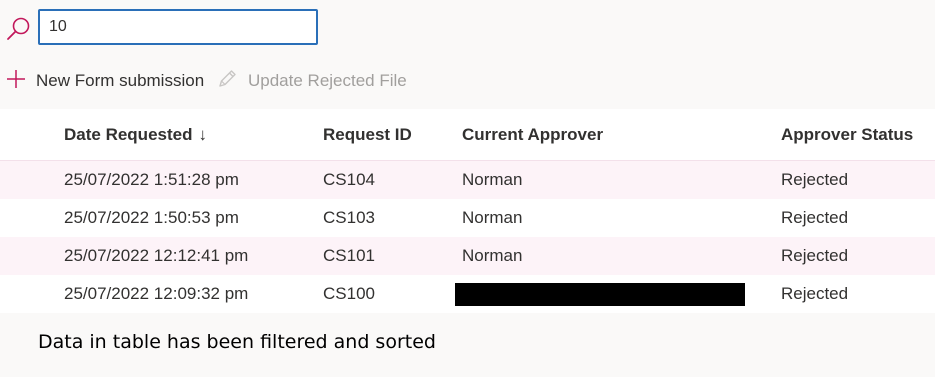 This screenshot has width=935, height=377. I want to click on table-row: 25/07/2022 12:09:32 pm CS100 Rejected, so click(467, 294).